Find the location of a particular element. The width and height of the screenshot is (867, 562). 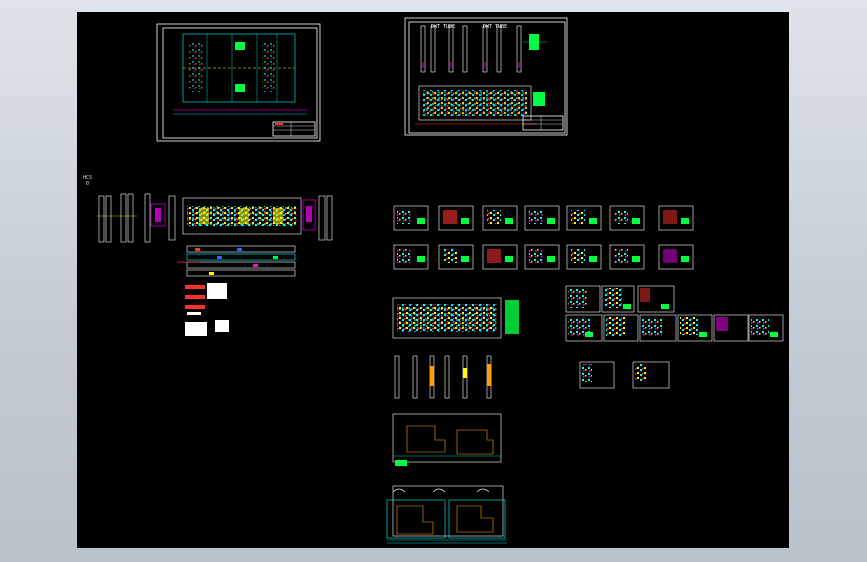

detail-cluster-fill is located at coordinates (673, 335).